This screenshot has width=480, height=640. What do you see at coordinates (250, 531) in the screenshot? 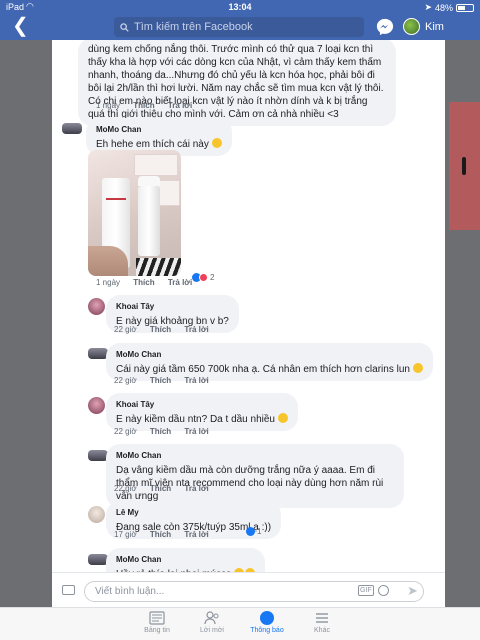
I see `like-reaction-icon` at bounding box center [250, 531].